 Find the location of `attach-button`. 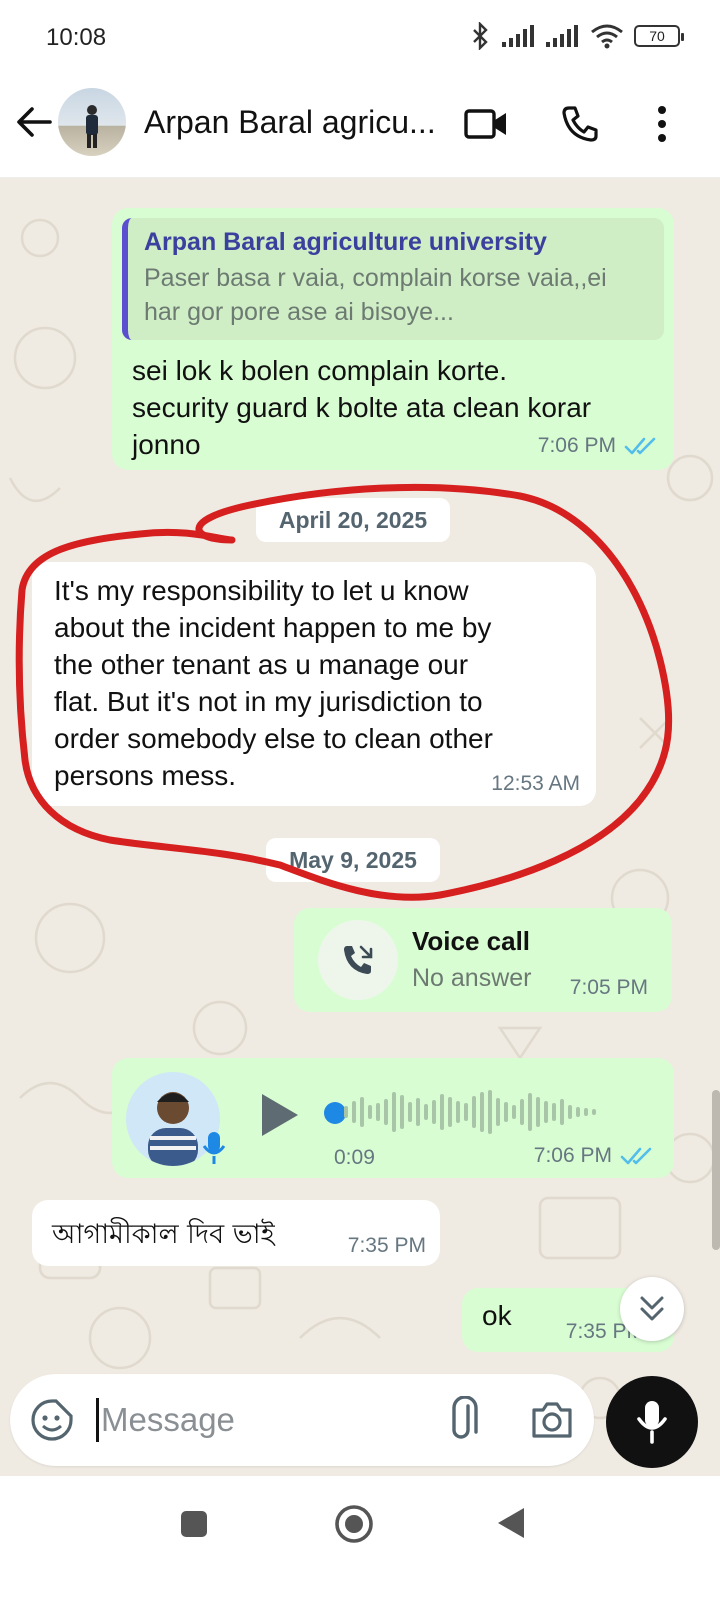

attach-button is located at coordinates (462, 1422).